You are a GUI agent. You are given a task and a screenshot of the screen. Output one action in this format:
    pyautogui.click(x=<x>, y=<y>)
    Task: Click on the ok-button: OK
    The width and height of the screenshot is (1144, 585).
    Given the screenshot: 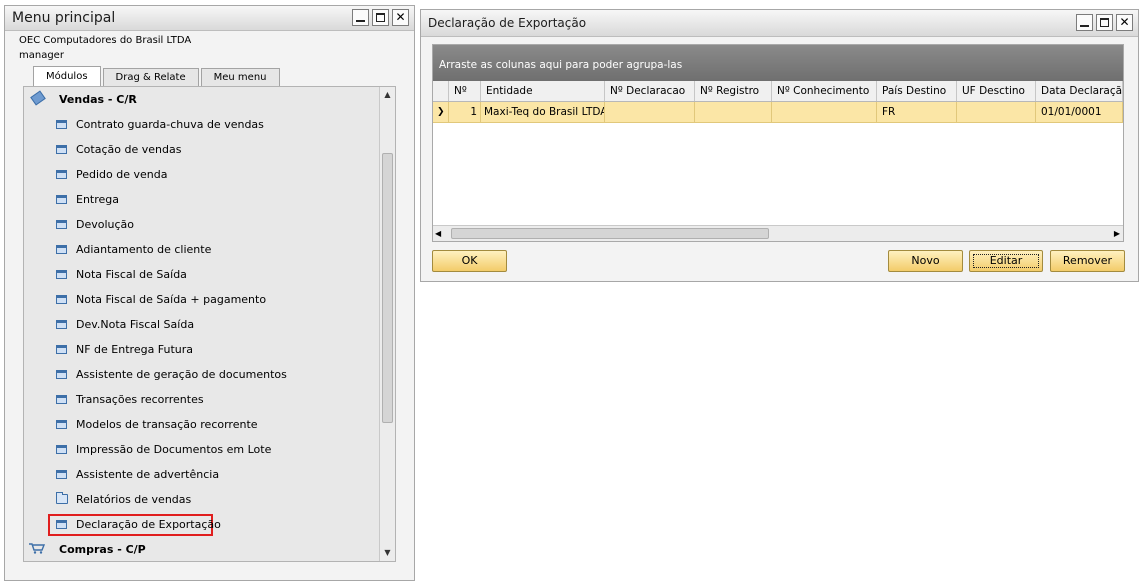 What is the action you would take?
    pyautogui.click(x=469, y=261)
    